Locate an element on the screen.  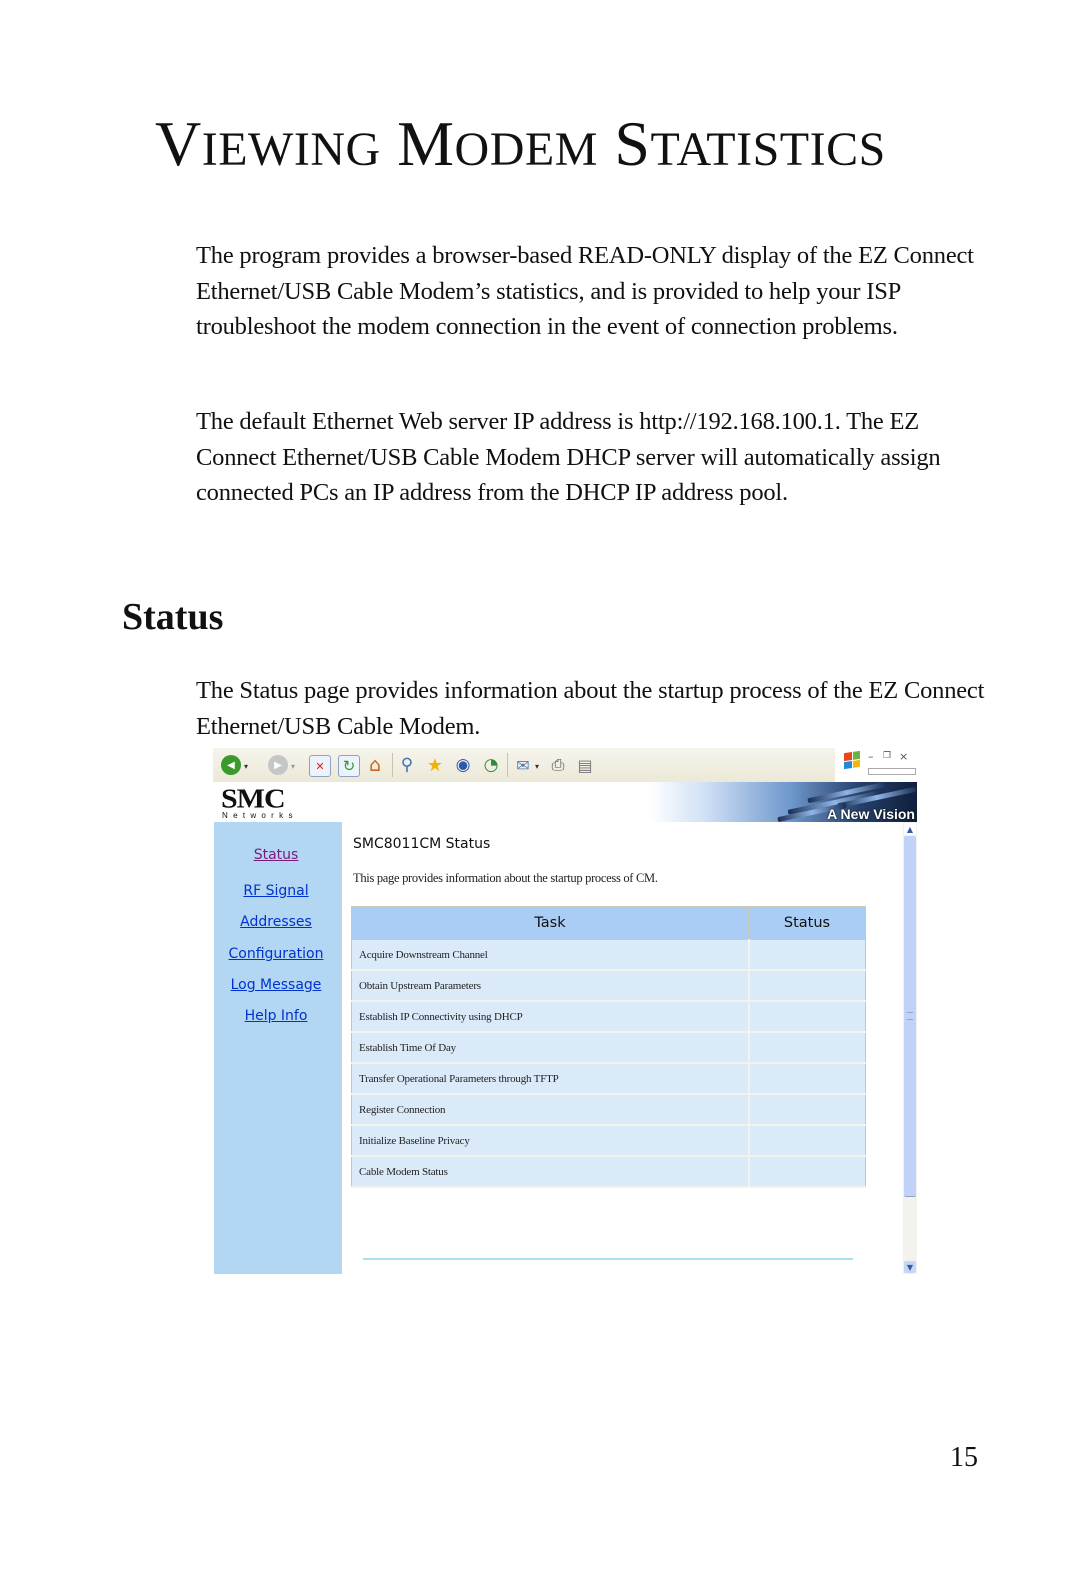
refresh-icon: ↻ is located at coordinates (349, 766).